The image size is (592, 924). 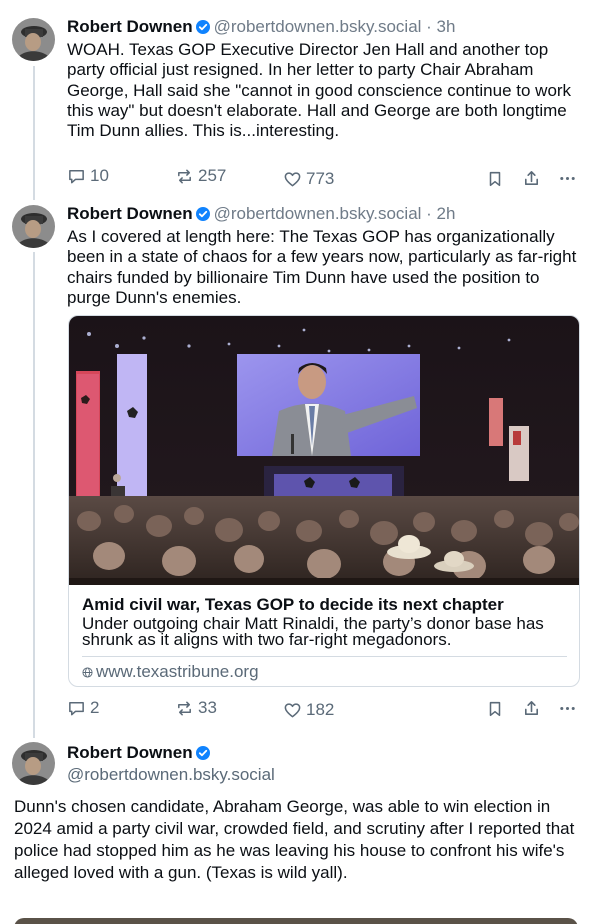 I want to click on reply-button: 2, so click(x=83, y=708).